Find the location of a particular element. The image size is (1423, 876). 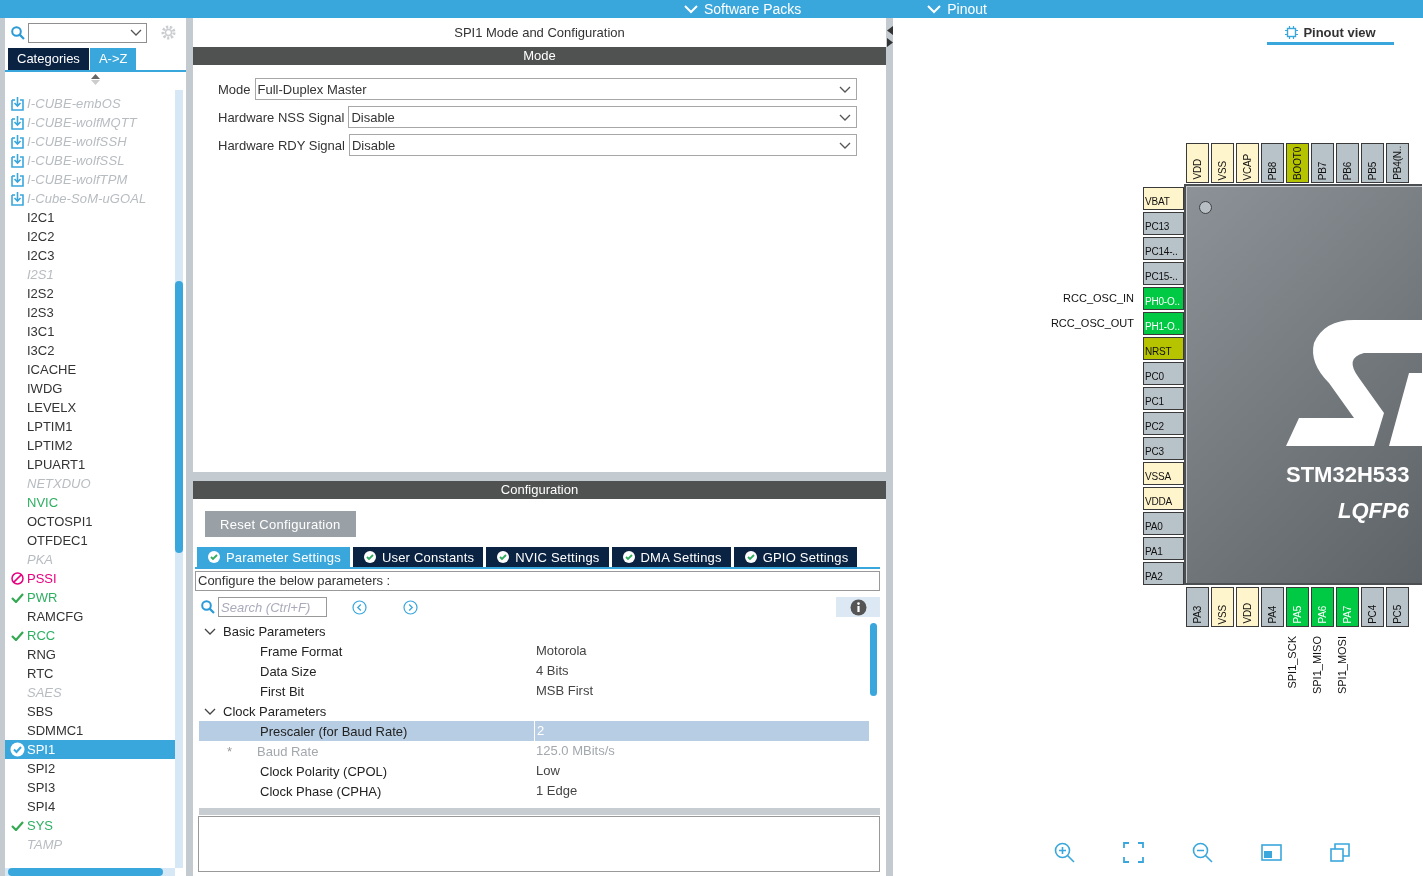

parameter-value: MSB First is located at coordinates (701, 691).